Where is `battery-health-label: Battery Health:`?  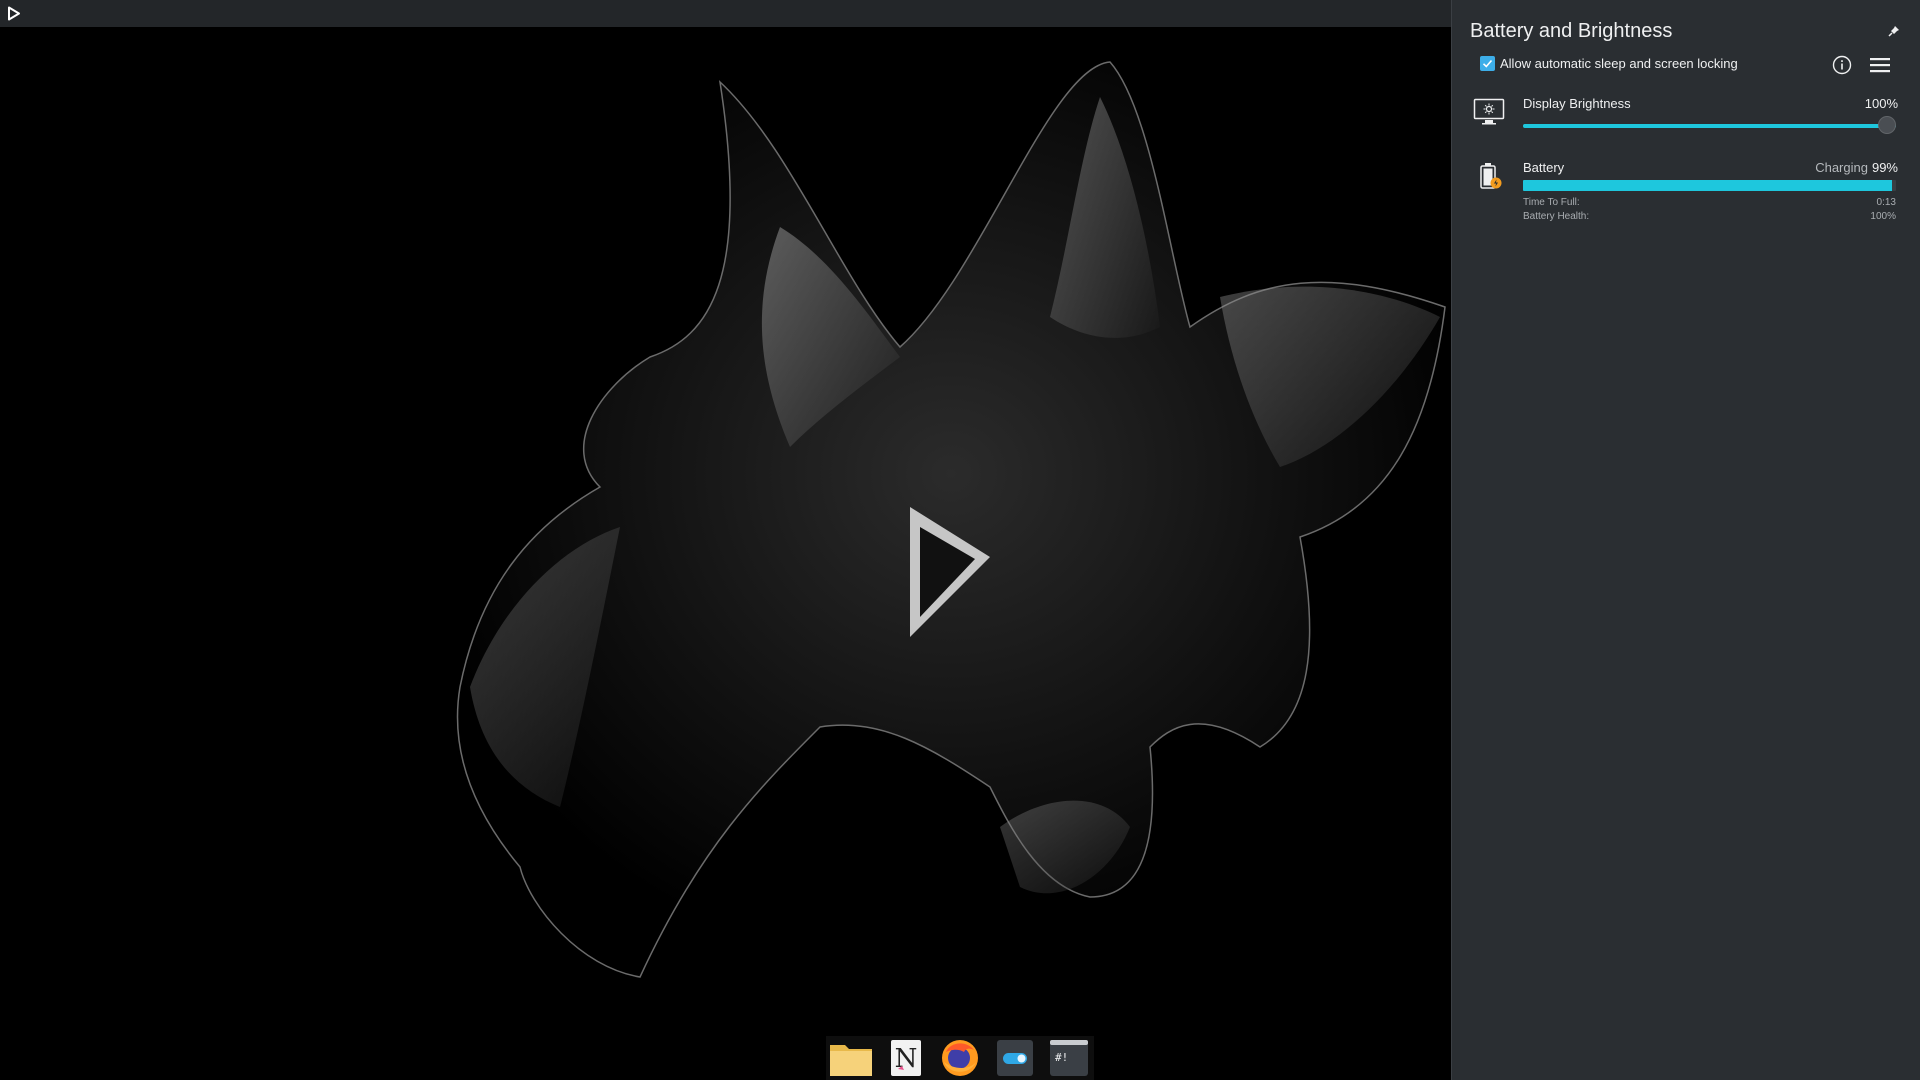 battery-health-label: Battery Health: is located at coordinates (1556, 216).